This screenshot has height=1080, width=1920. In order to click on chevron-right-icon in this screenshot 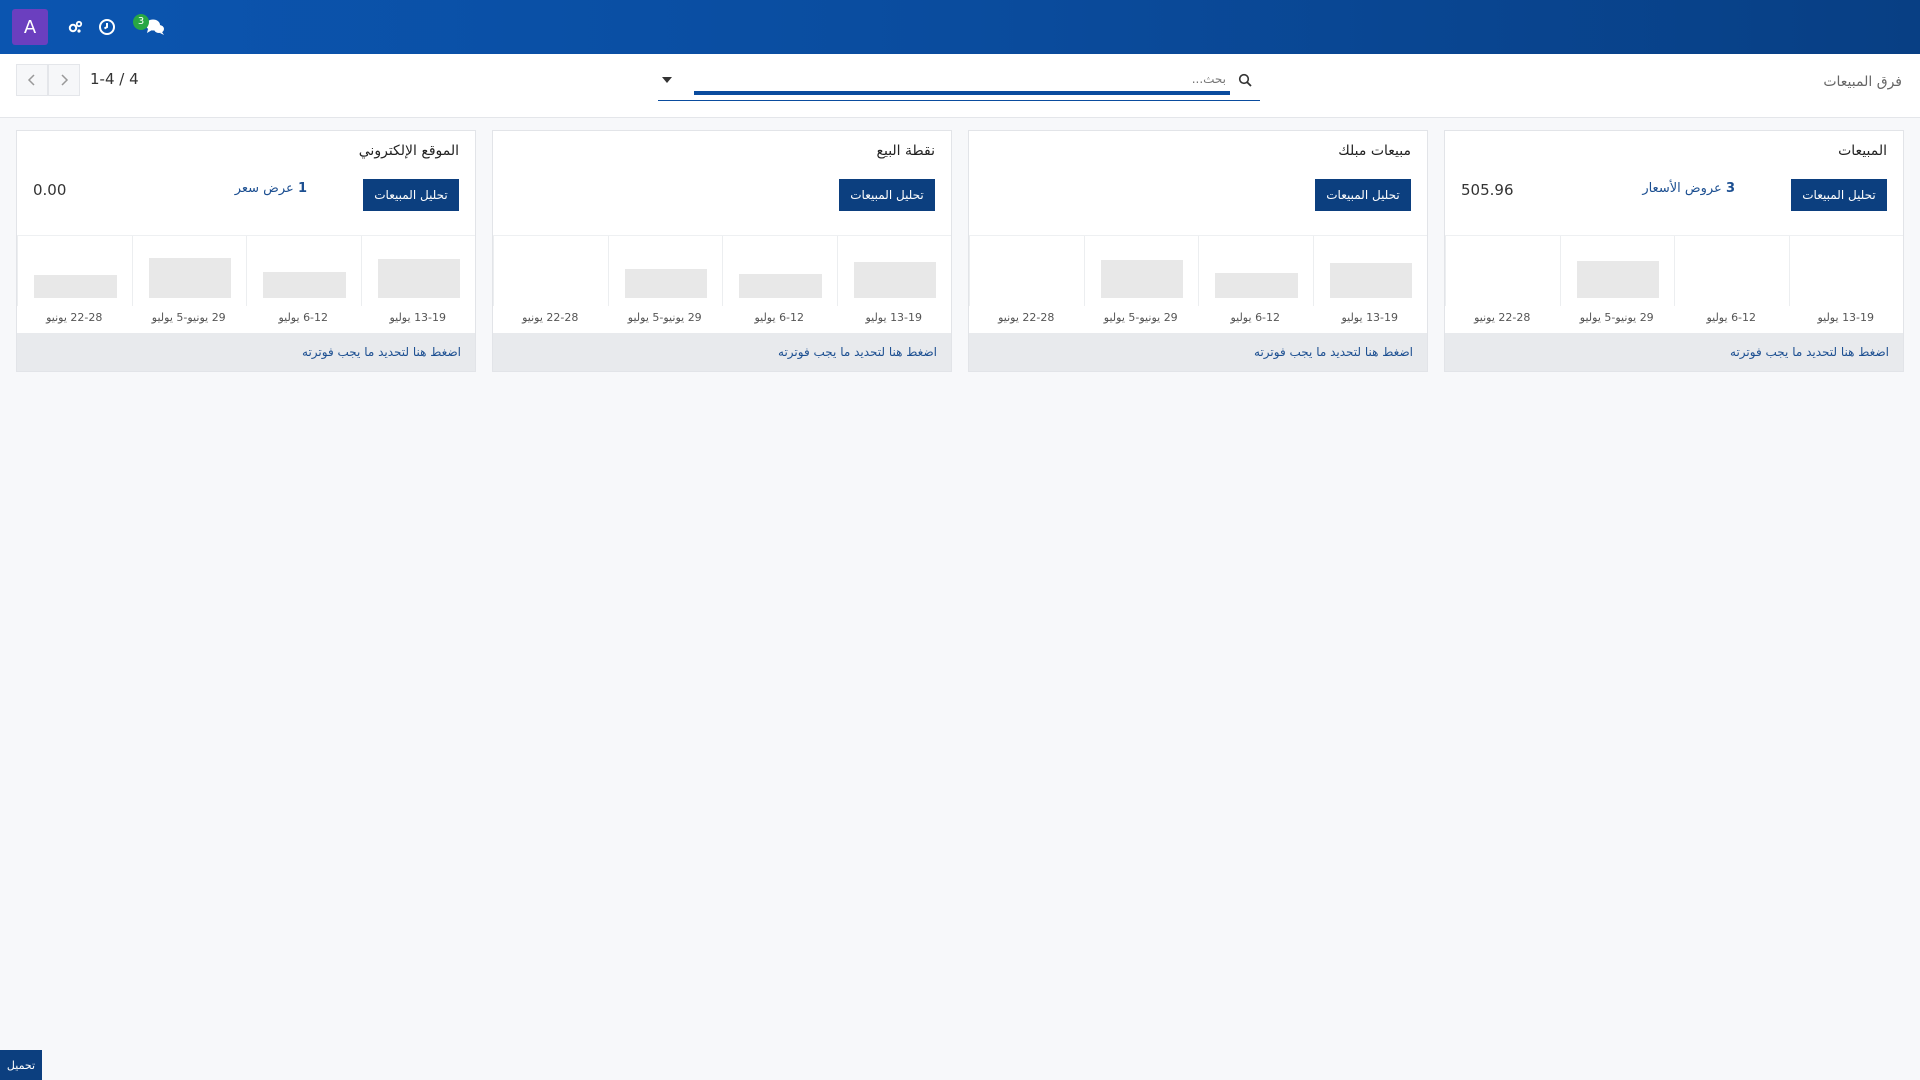, I will do `click(65, 80)`.